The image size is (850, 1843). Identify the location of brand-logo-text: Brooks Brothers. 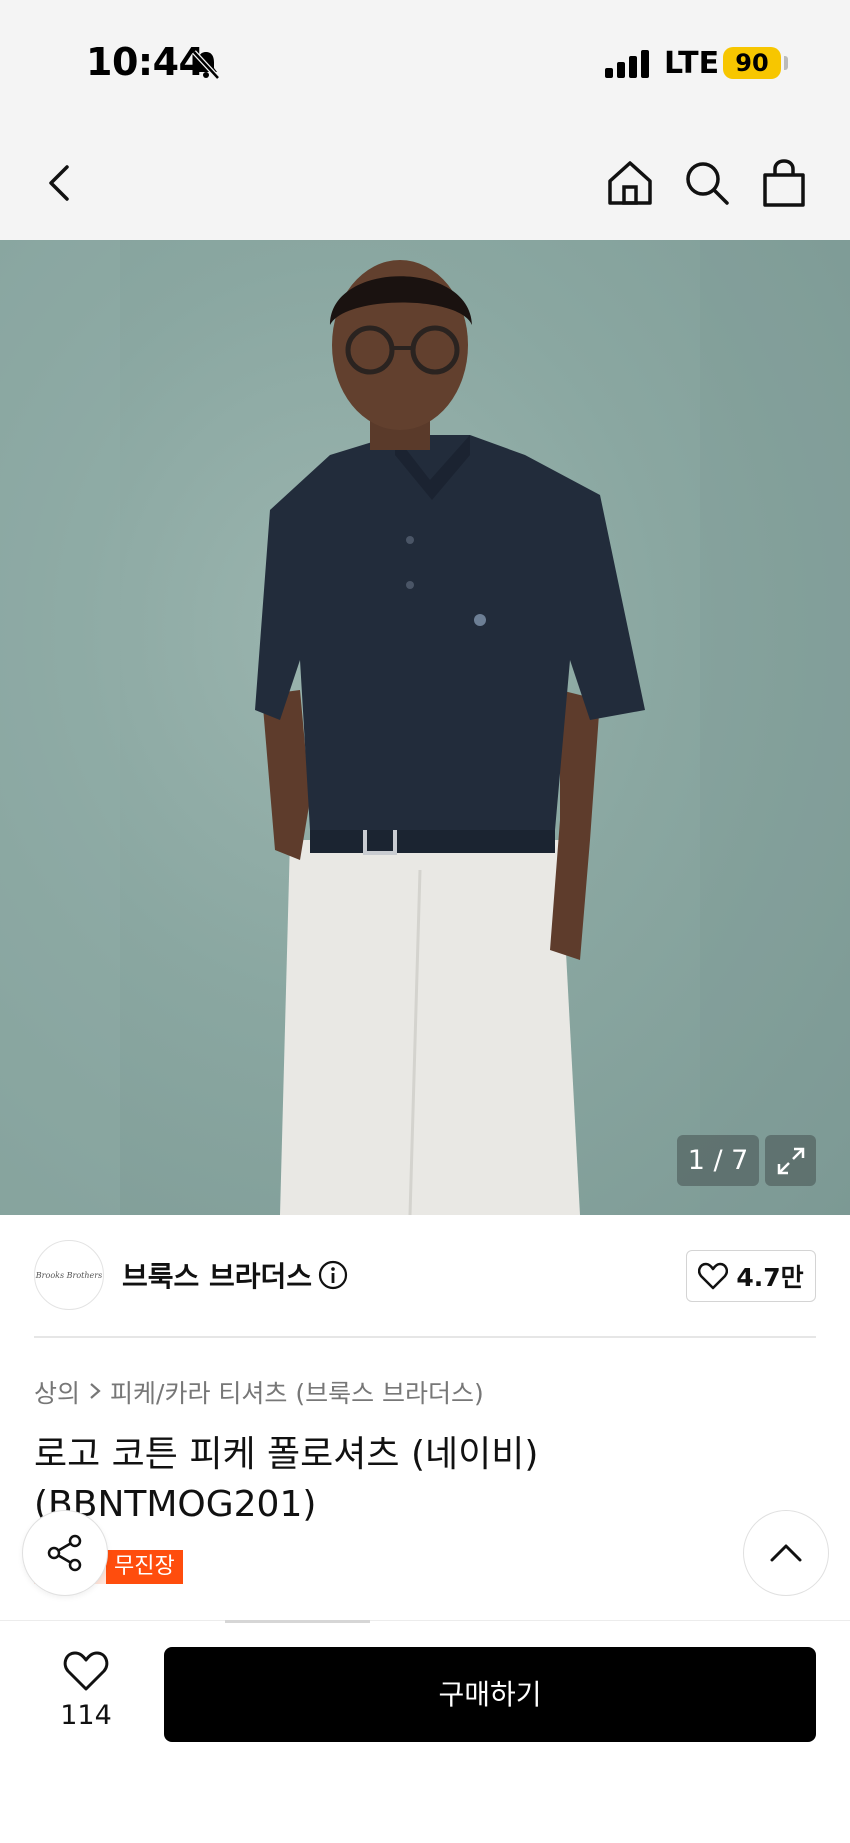
(69, 1275).